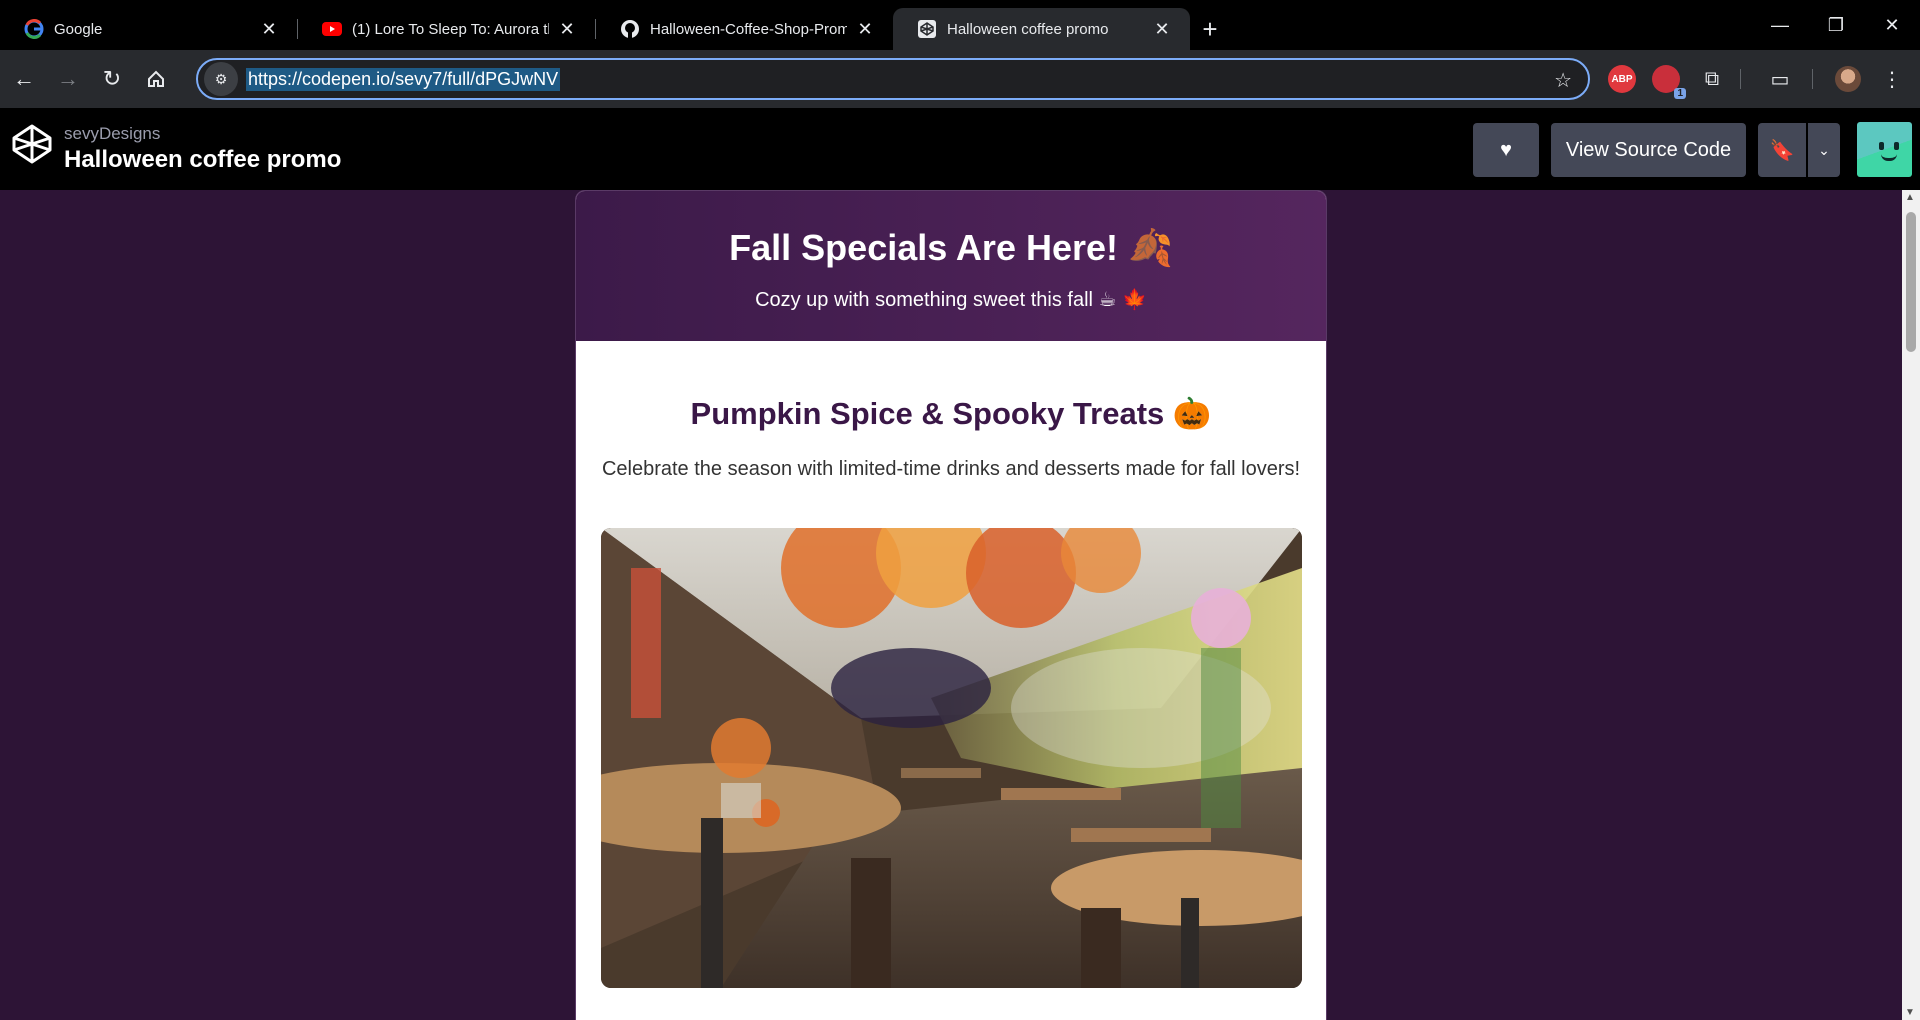 This screenshot has width=1920, height=1020. I want to click on bookmark-dropdown: ⌄, so click(1824, 150).